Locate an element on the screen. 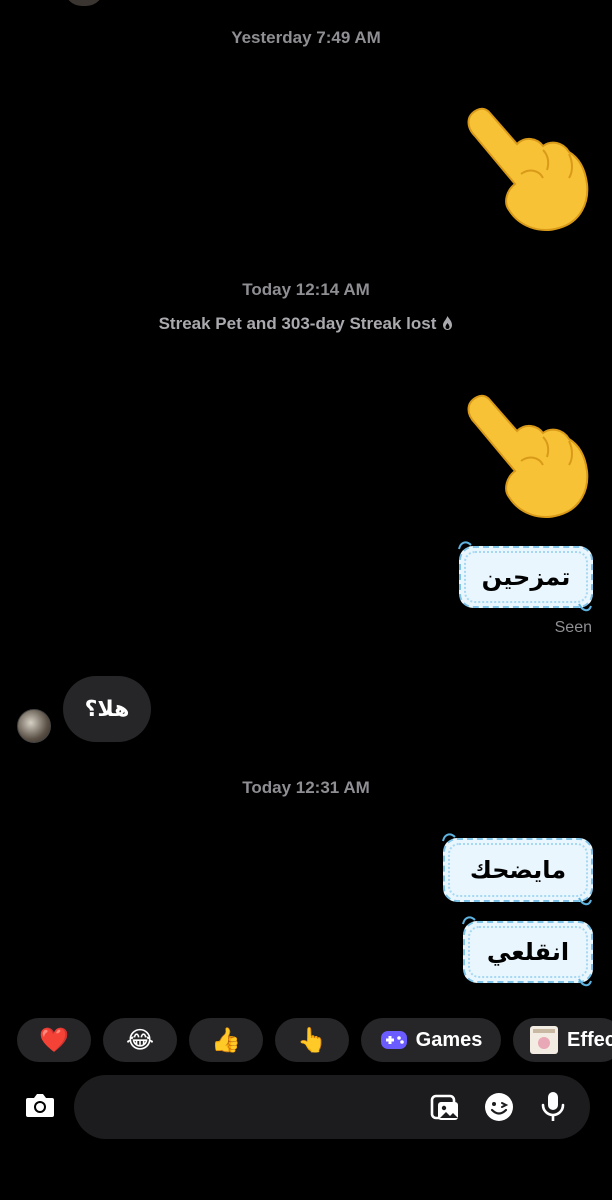 Image resolution: width=612 pixels, height=1200 pixels. games-button: Games is located at coordinates (431, 1040).